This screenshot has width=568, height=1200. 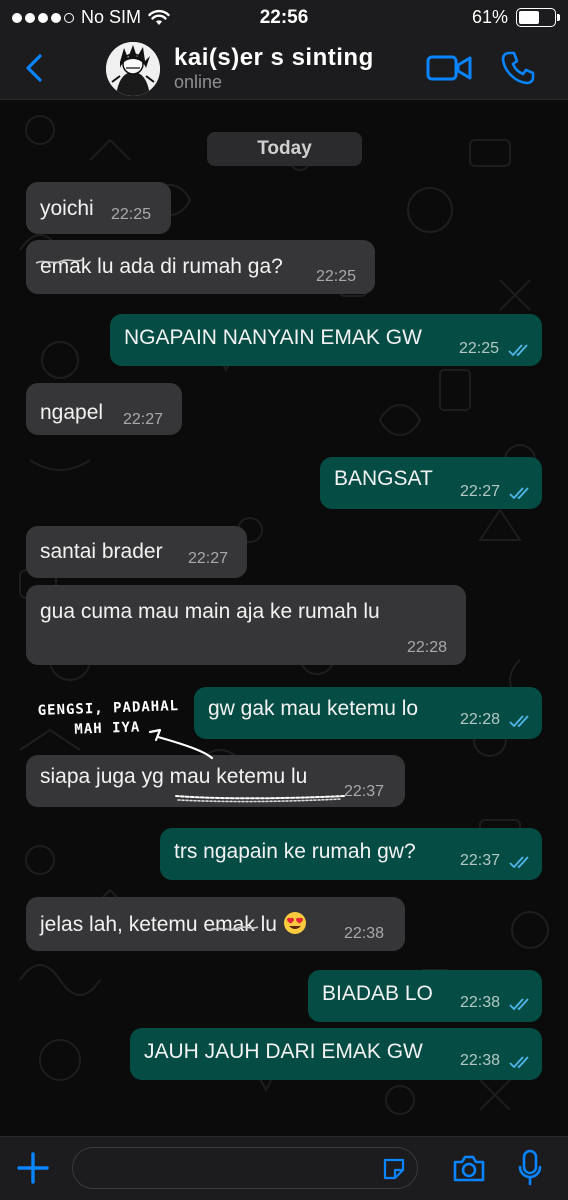 I want to click on message-bubble-incoming: jelas lah, ketemu emak lu 22:38, so click(x=215, y=924).